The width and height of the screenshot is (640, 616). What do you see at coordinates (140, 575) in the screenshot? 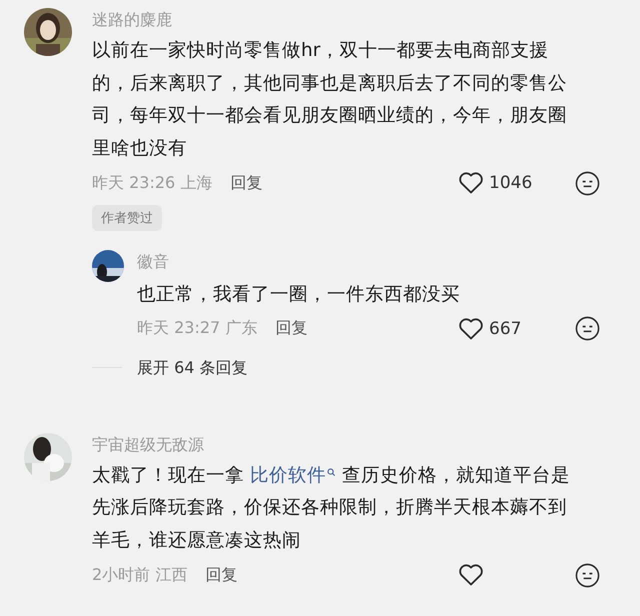
I see `comment-time: 2小时前 江西` at bounding box center [140, 575].